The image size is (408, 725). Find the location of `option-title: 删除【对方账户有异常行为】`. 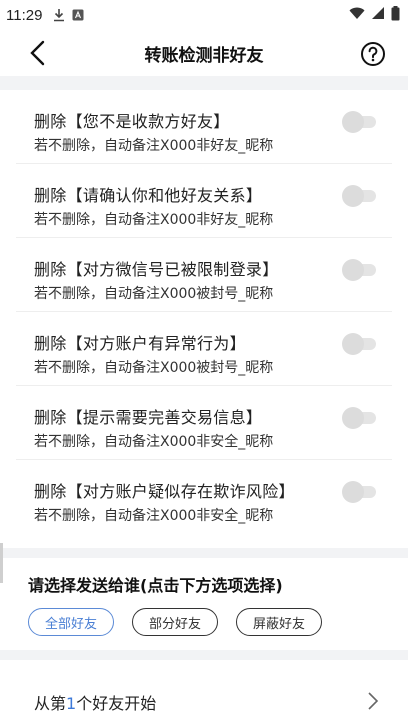

option-title: 删除【对方账户有异常行为】 is located at coordinates (140, 343).